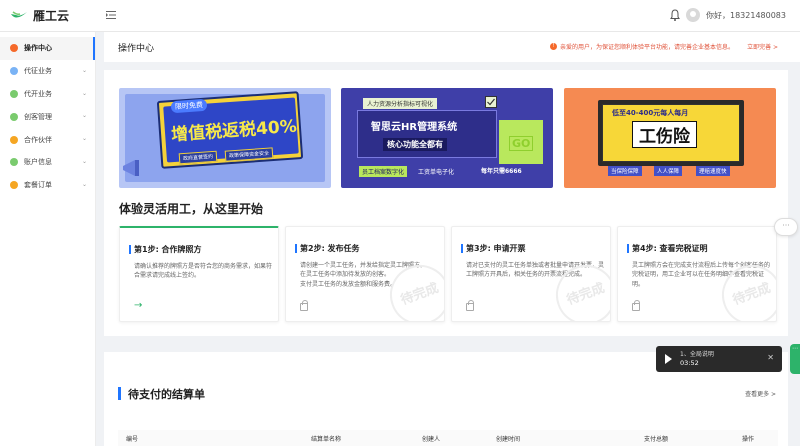 Image resolution: width=800 pixels, height=446 pixels. Describe the element at coordinates (431, 438) in the screenshot. I see `column-header: 创建人` at that location.